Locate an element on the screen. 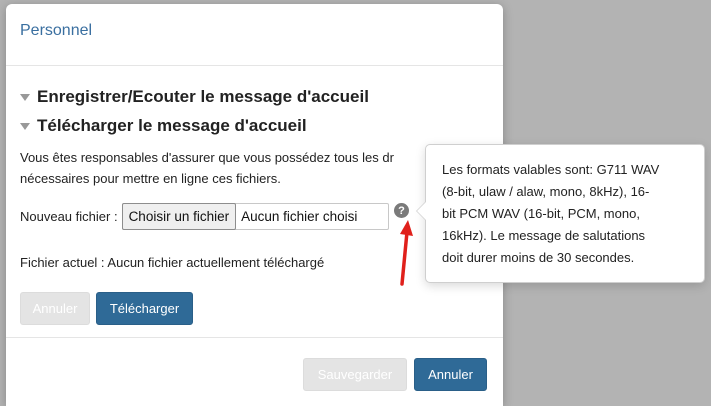 The width and height of the screenshot is (711, 406). file-input: Choisir un fichier Aucun fichier choisi is located at coordinates (255, 216).